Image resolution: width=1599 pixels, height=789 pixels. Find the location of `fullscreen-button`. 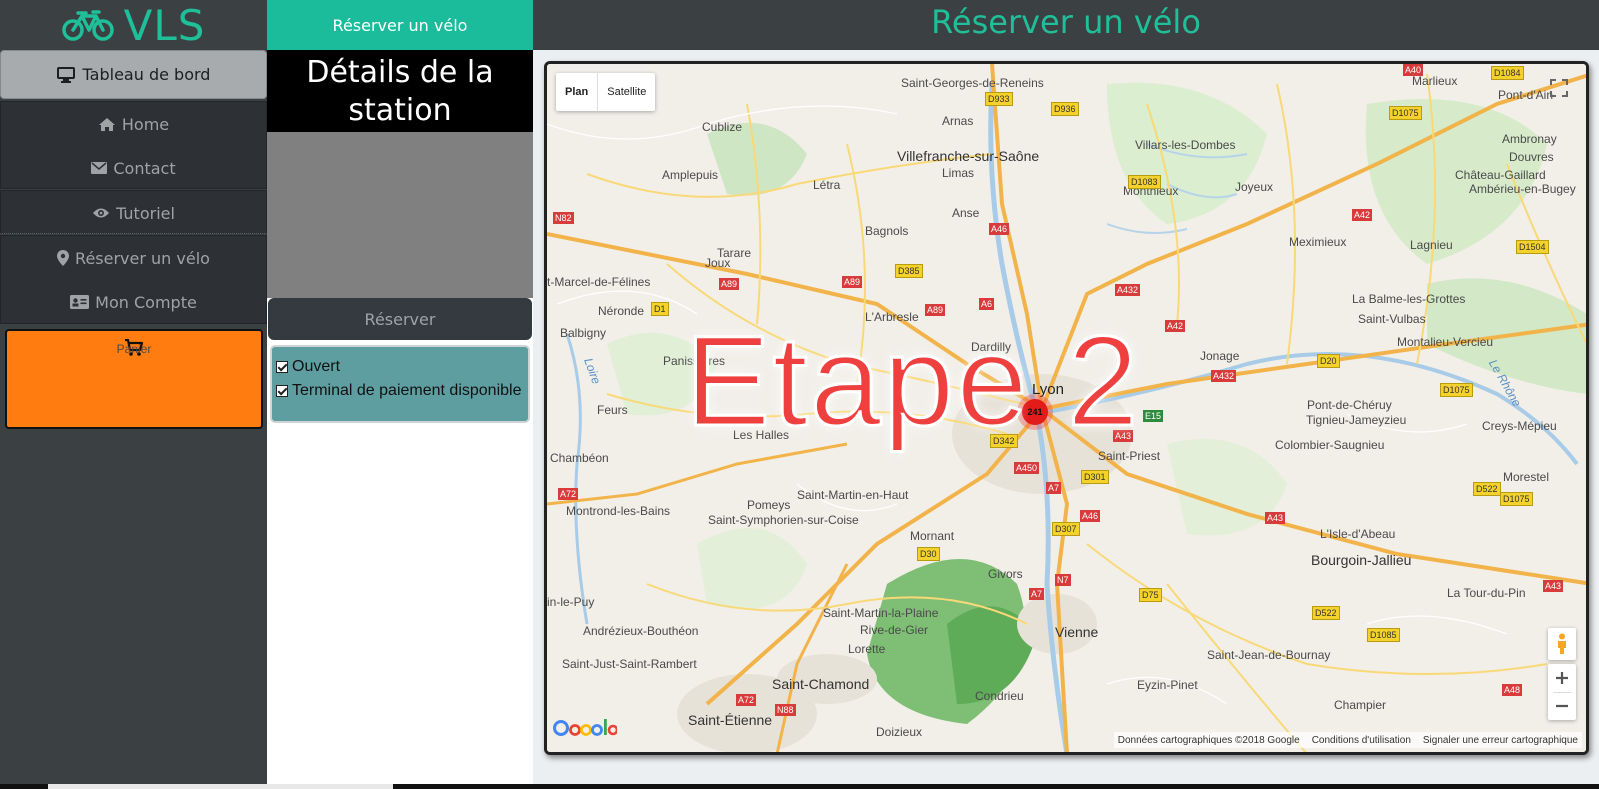

fullscreen-button is located at coordinates (1559, 88).